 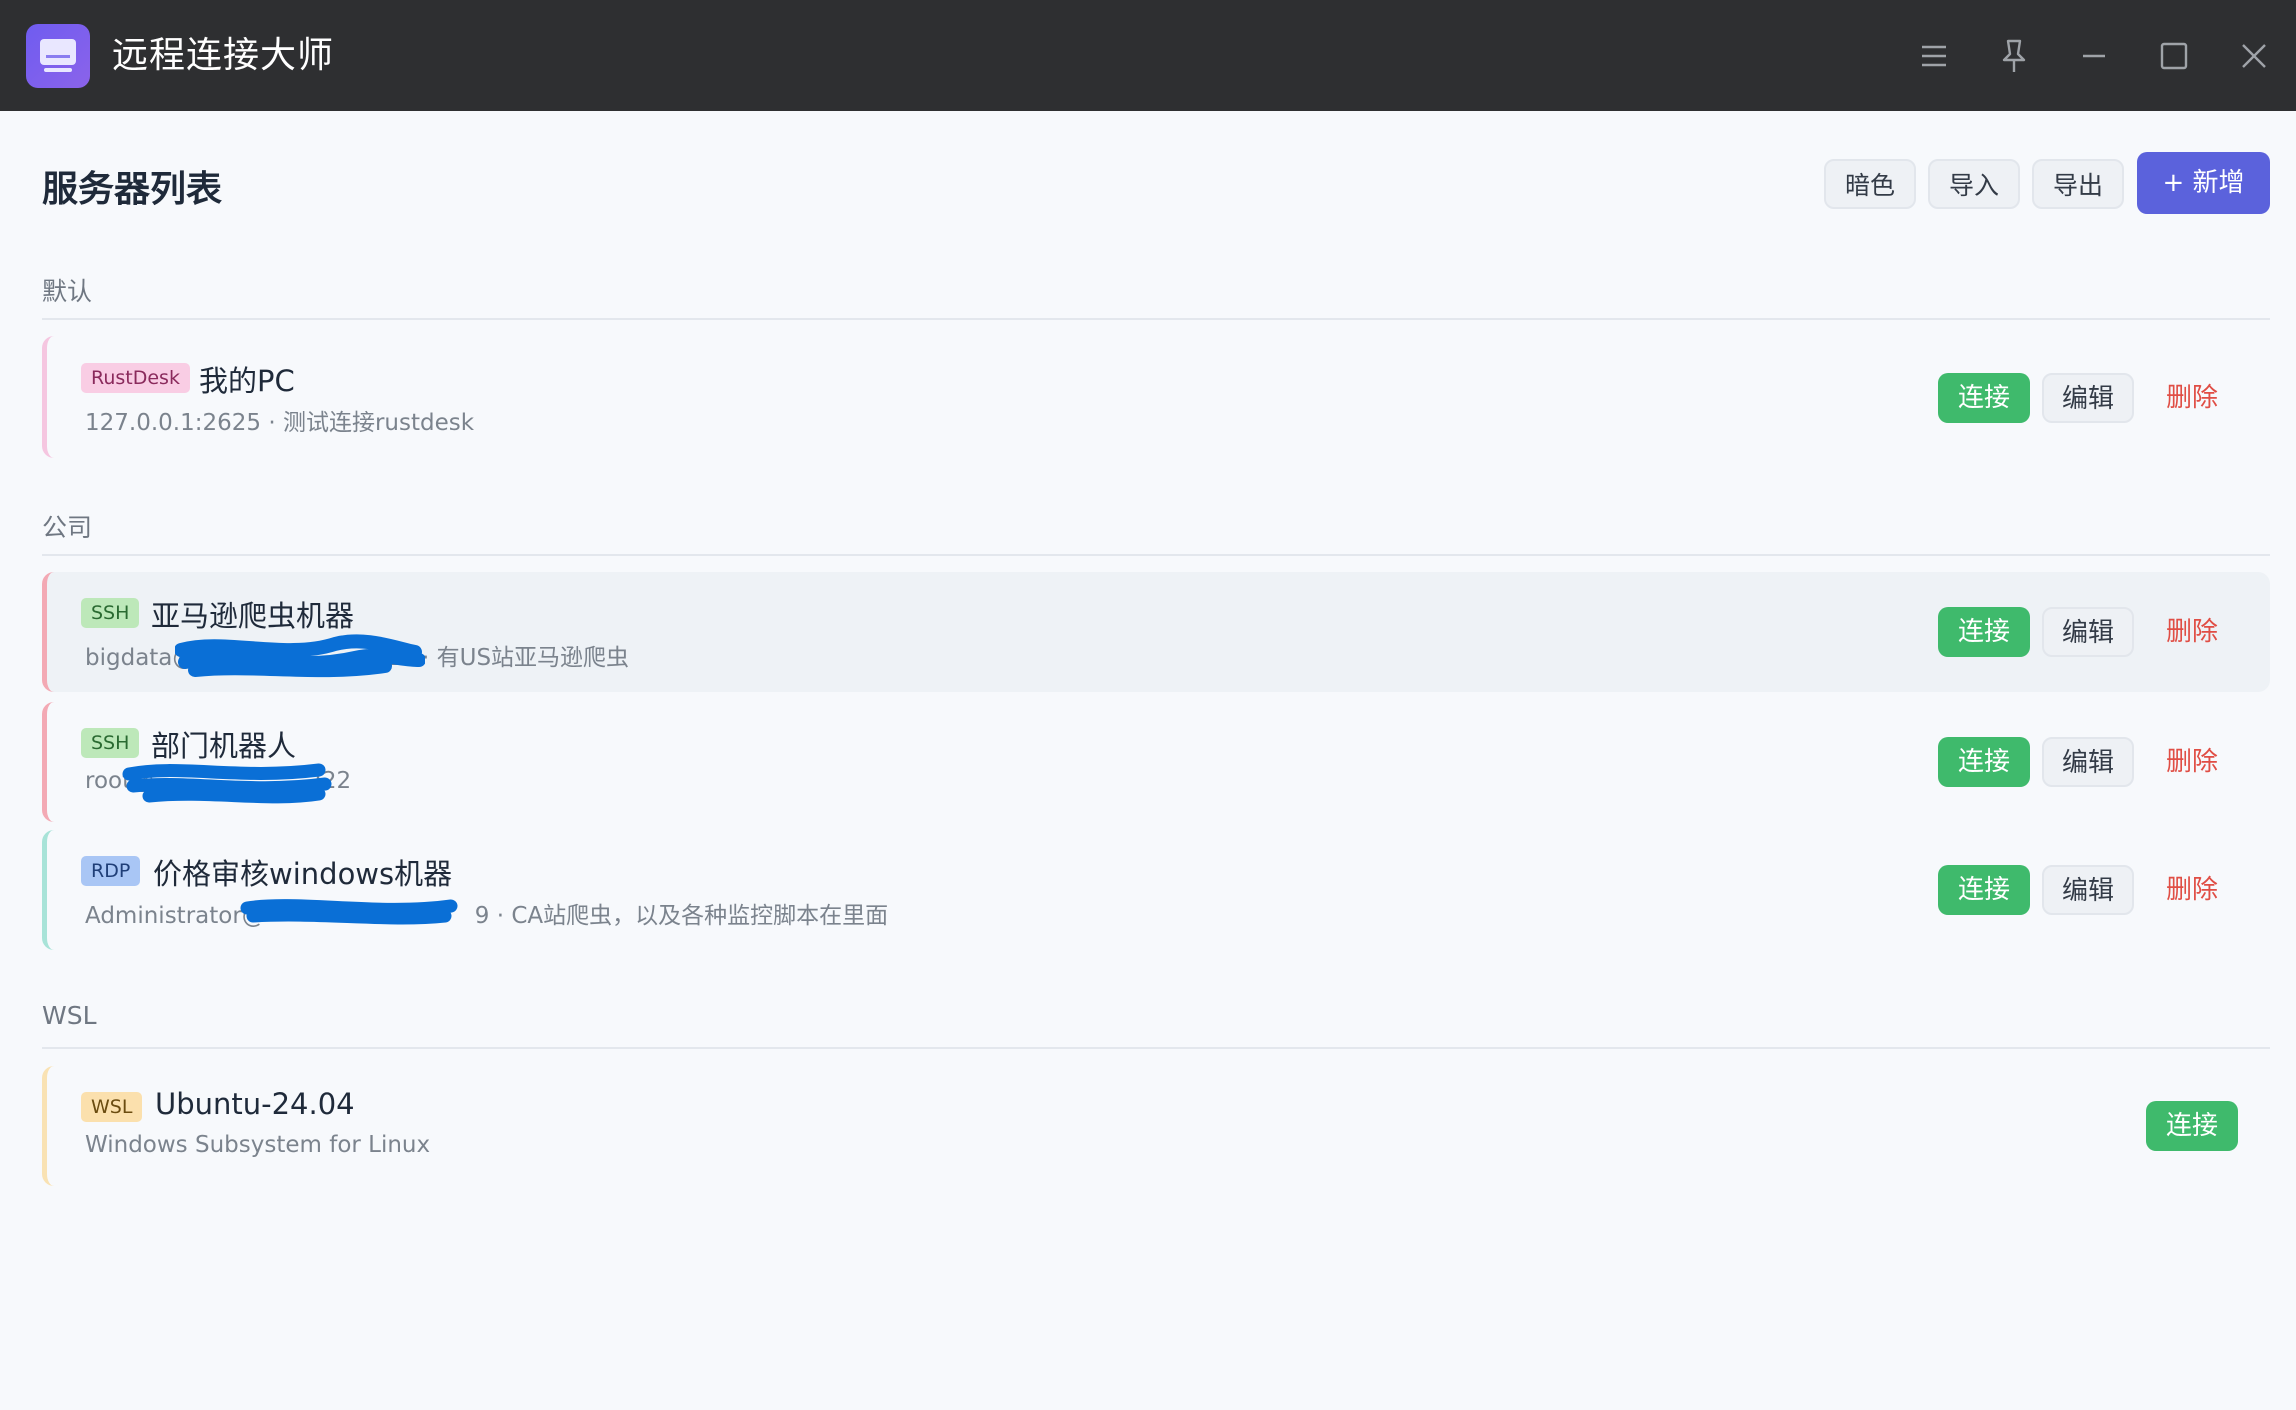 What do you see at coordinates (303, 874) in the screenshot?
I see `server-name: 价格审核windows机器` at bounding box center [303, 874].